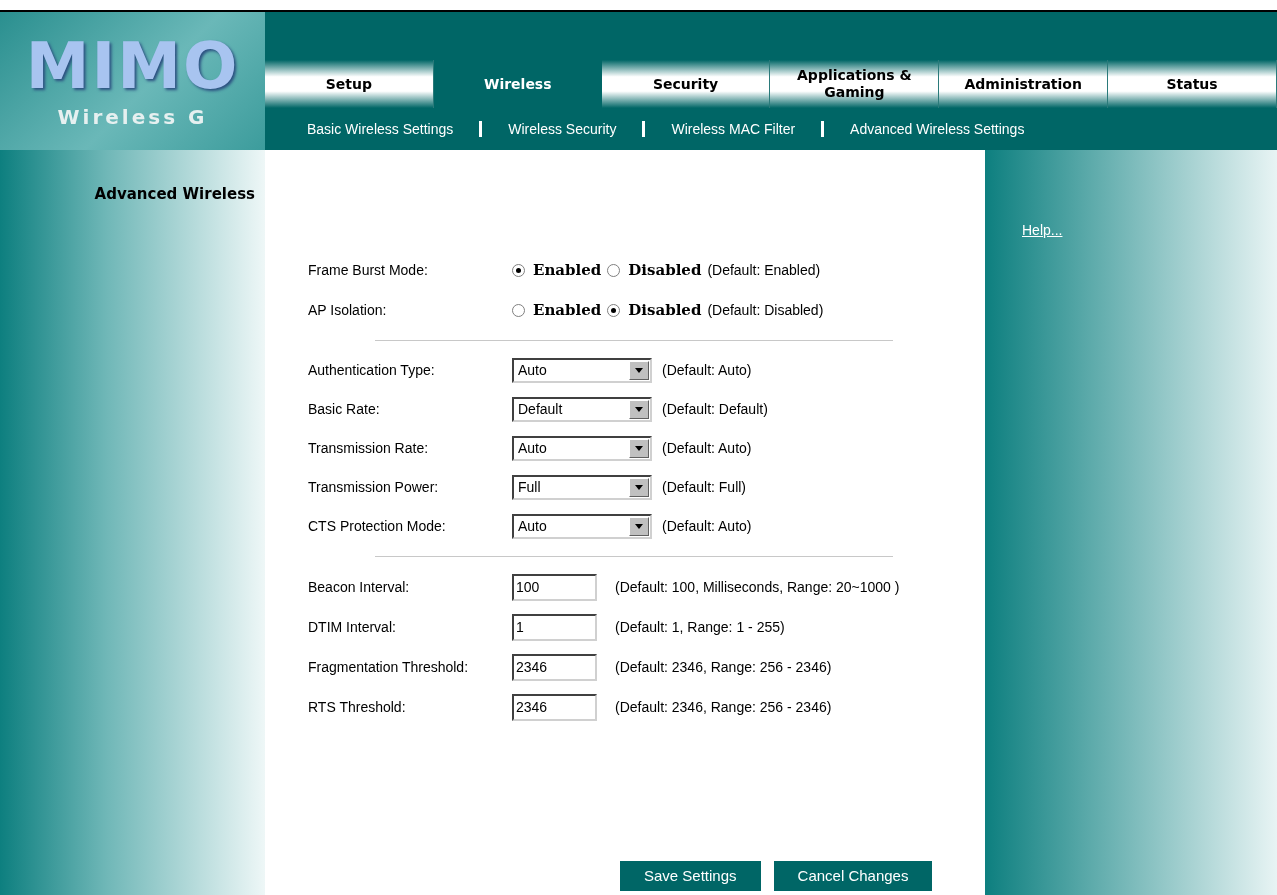 The image size is (1277, 895). Describe the element at coordinates (855, 84) in the screenshot. I see `nav-tab: Applications & Gaming` at that location.